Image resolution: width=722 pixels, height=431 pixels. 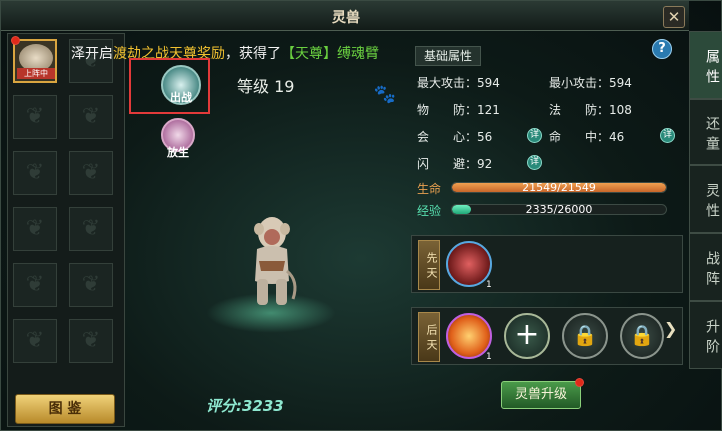 I want to click on window-title: 灵兽, so click(x=346, y=18).